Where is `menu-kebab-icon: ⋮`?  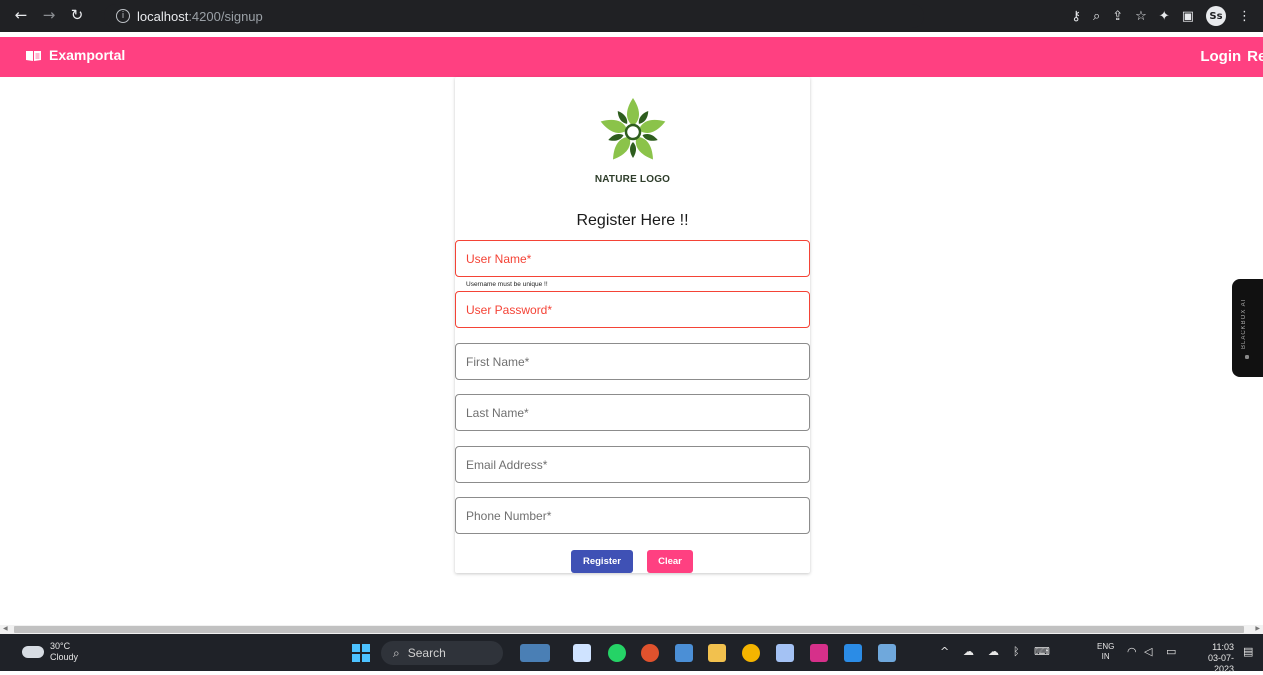
menu-kebab-icon: ⋮ is located at coordinates (1244, 16).